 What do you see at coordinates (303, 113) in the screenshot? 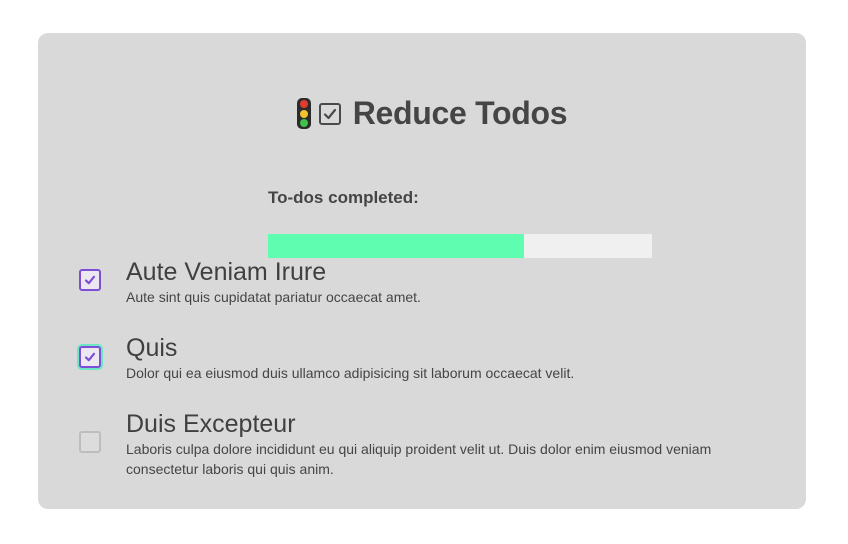
I see `traffic-light-icon` at bounding box center [303, 113].